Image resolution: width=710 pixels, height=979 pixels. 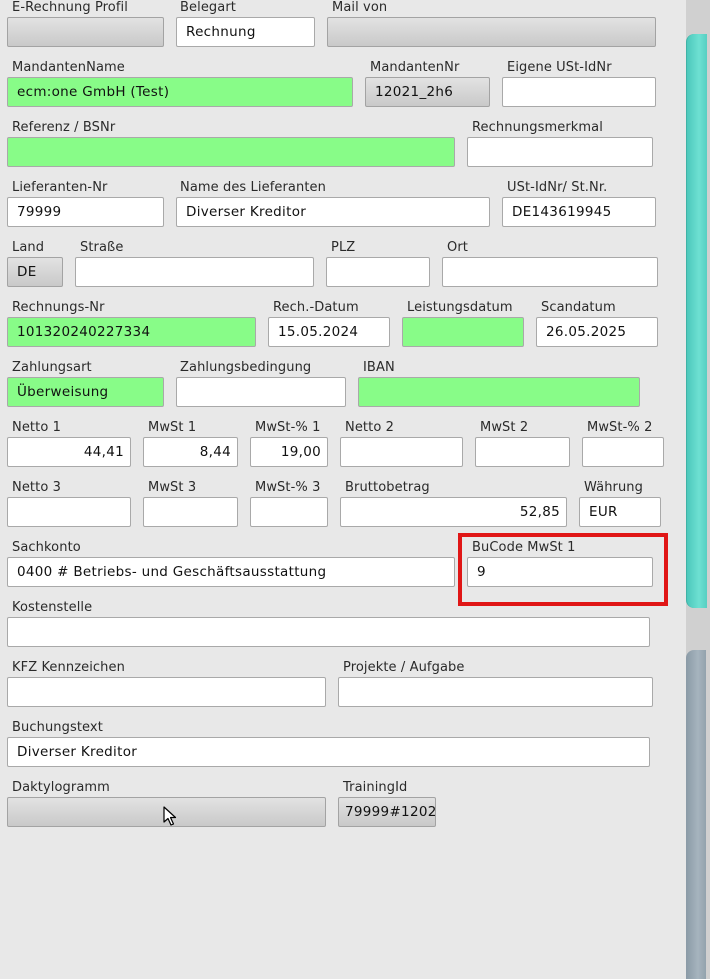 What do you see at coordinates (52, 607) in the screenshot?
I see `kostenstelle-label: Kostenstelle` at bounding box center [52, 607].